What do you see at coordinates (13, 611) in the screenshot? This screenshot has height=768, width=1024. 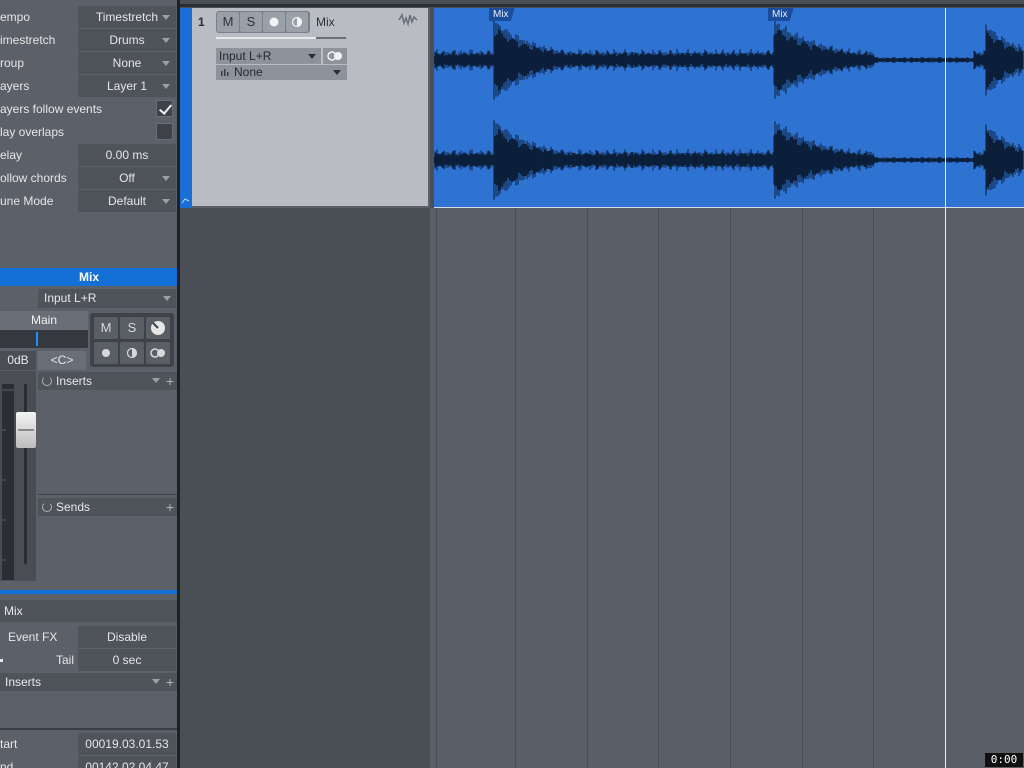 I see `event-name: Mix` at bounding box center [13, 611].